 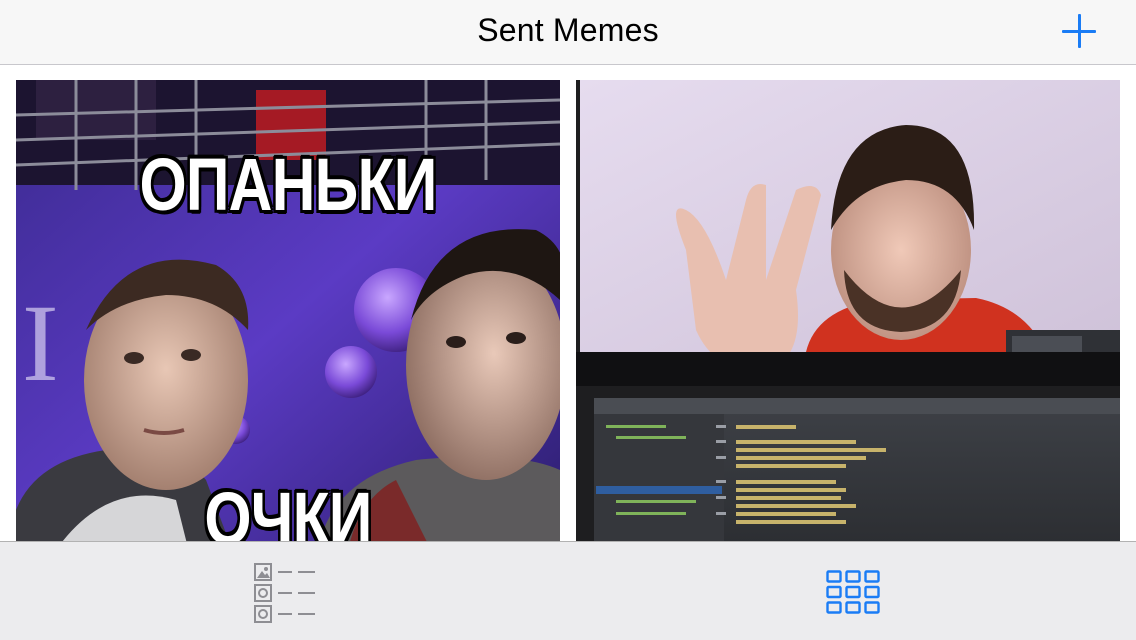 I want to click on add-meme-button, so click(x=1079, y=31).